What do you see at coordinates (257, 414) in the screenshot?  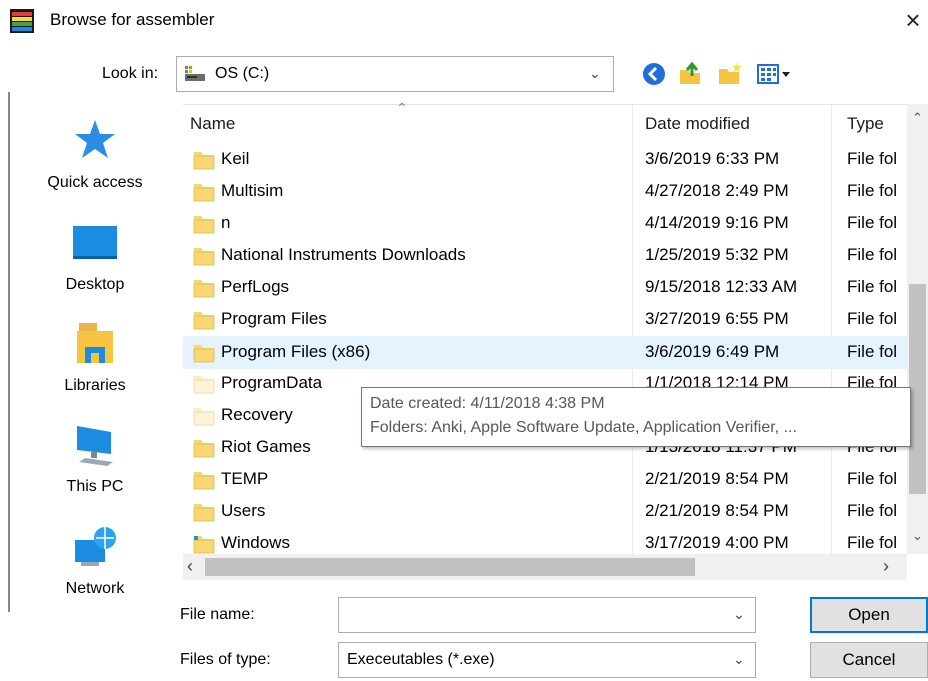 I see `file-name-cell: Recovery` at bounding box center [257, 414].